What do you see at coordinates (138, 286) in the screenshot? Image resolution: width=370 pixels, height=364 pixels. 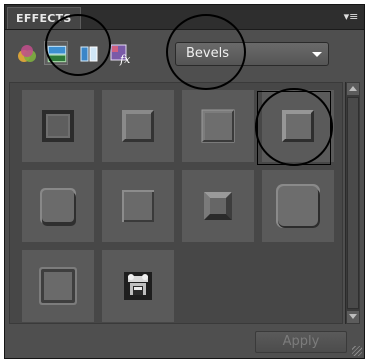 I see `effect-thumbnail-photo-bevel` at bounding box center [138, 286].